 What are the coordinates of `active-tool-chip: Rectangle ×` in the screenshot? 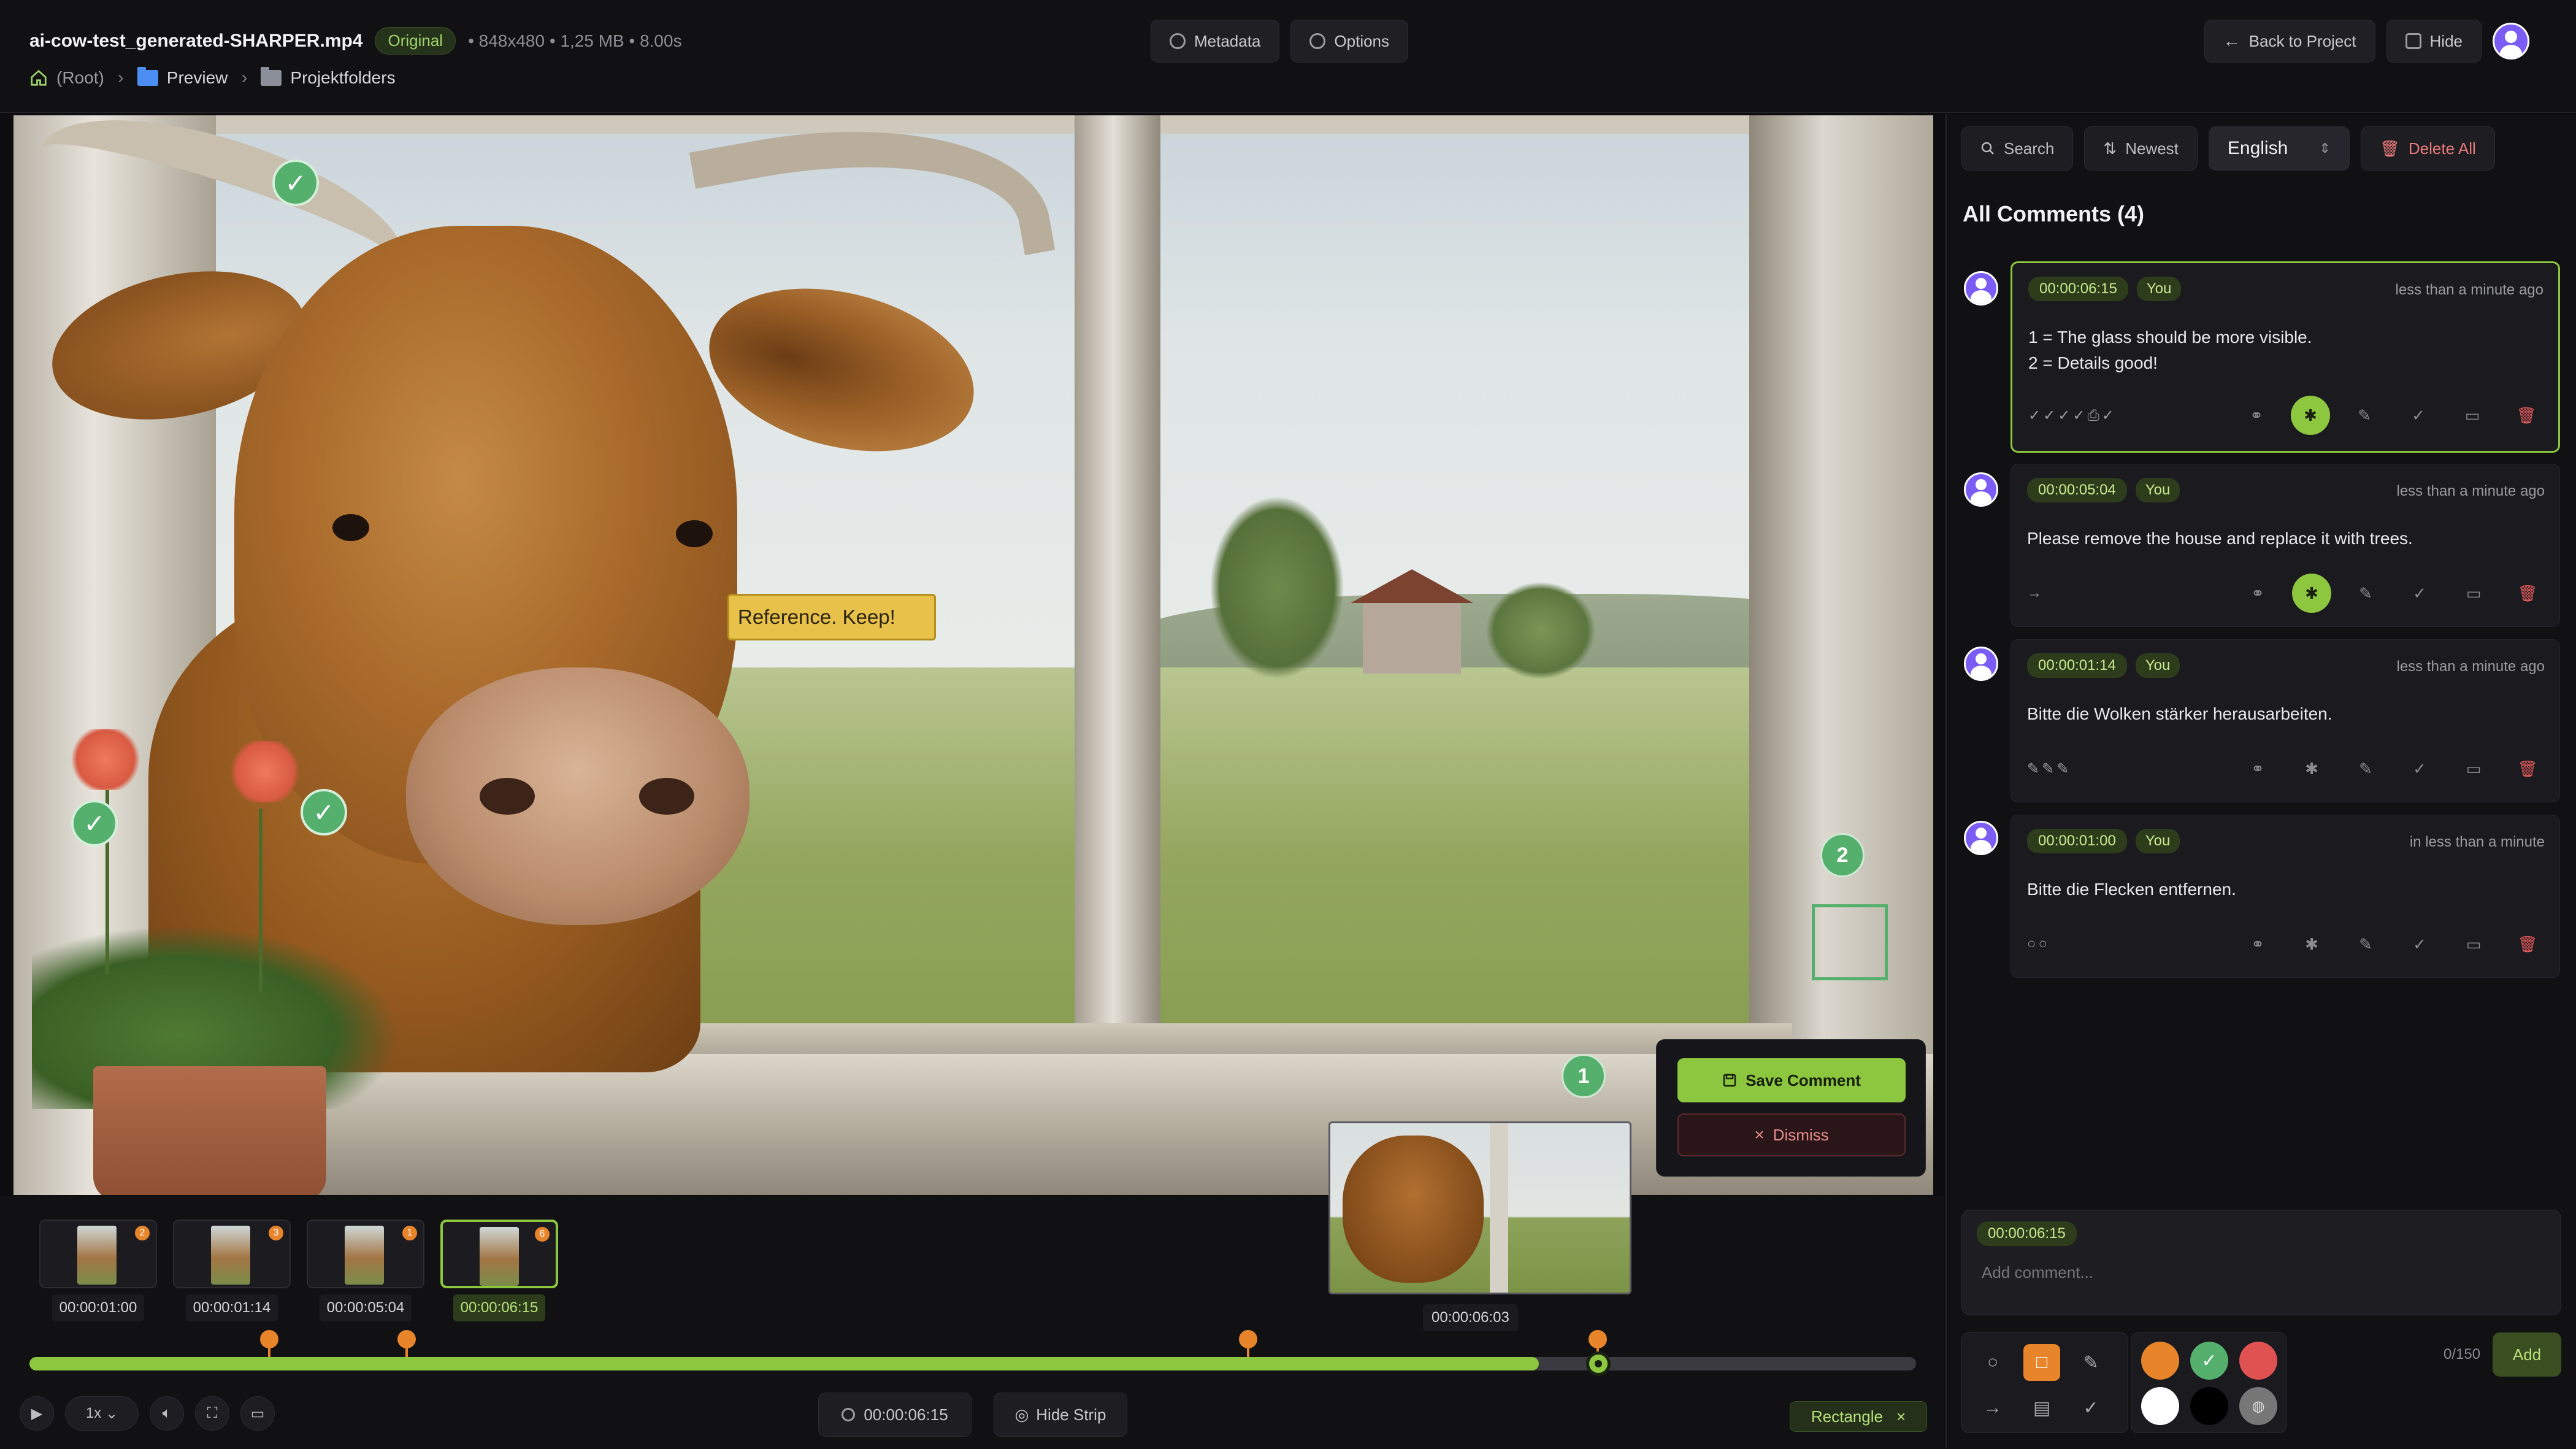 It's located at (1858, 1416).